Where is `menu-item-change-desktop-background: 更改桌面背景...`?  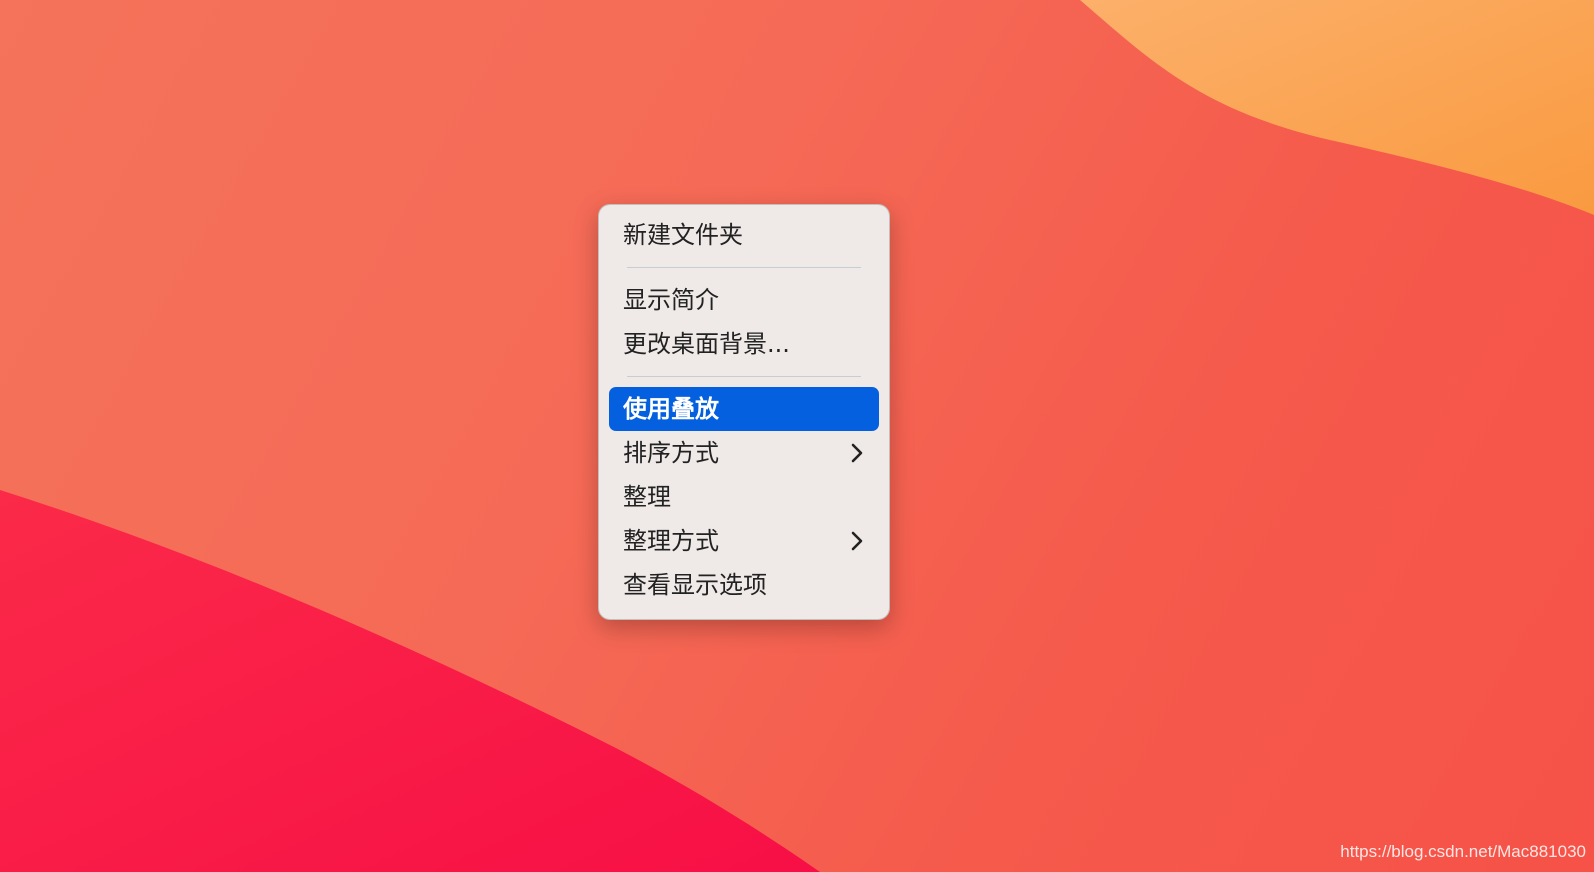
menu-item-change-desktop-background: 更改桌面背景... is located at coordinates (744, 344).